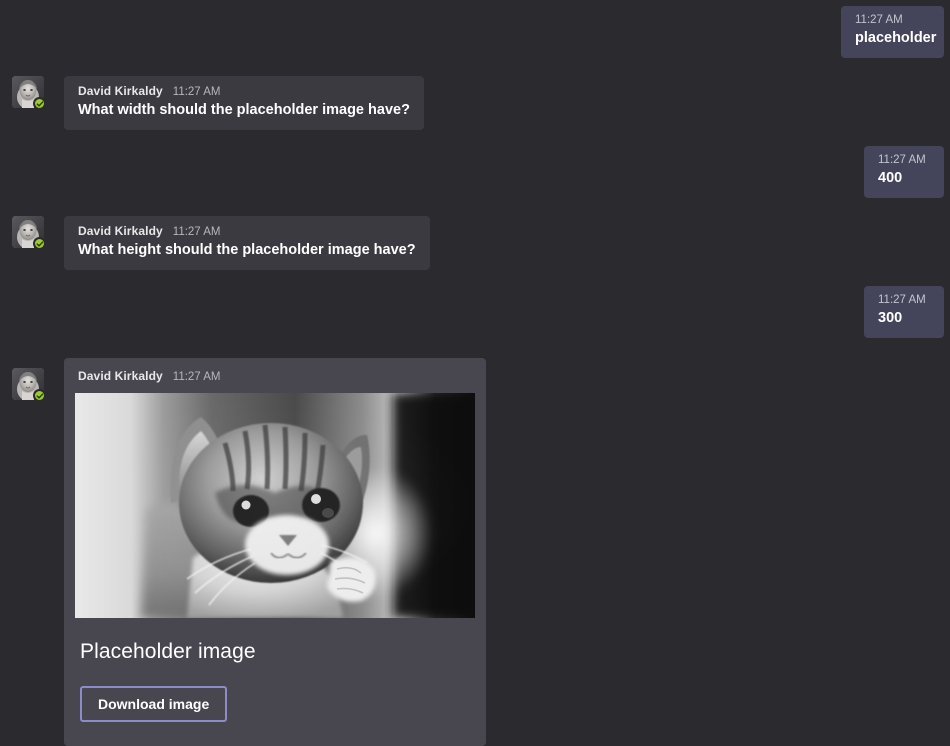 The image size is (950, 746). I want to click on download-image-button: Download image, so click(154, 704).